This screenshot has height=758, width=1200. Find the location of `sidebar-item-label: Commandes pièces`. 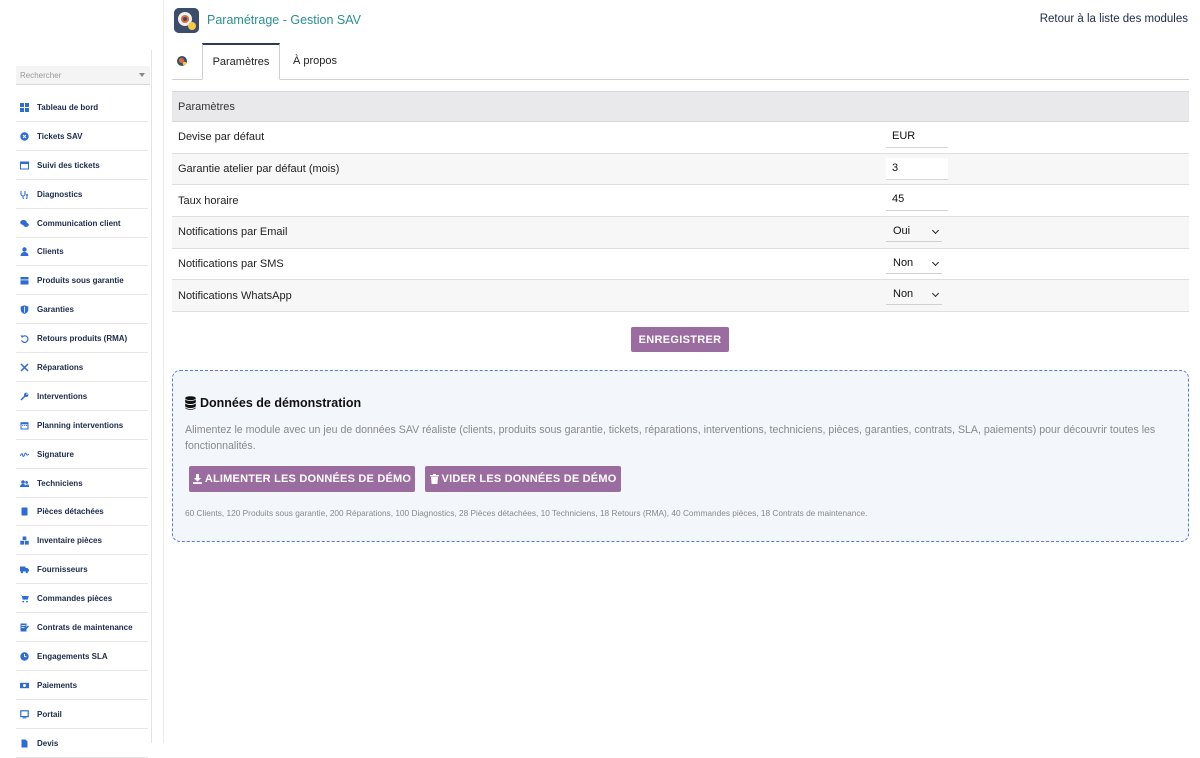

sidebar-item-label: Commandes pièces is located at coordinates (75, 599).